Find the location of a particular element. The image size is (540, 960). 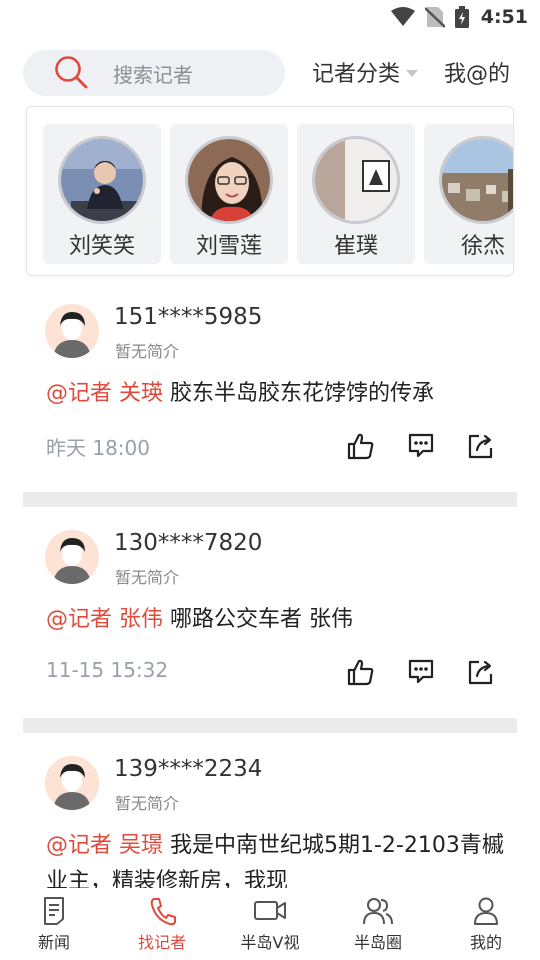

status-time: 4:51 is located at coordinates (504, 17).